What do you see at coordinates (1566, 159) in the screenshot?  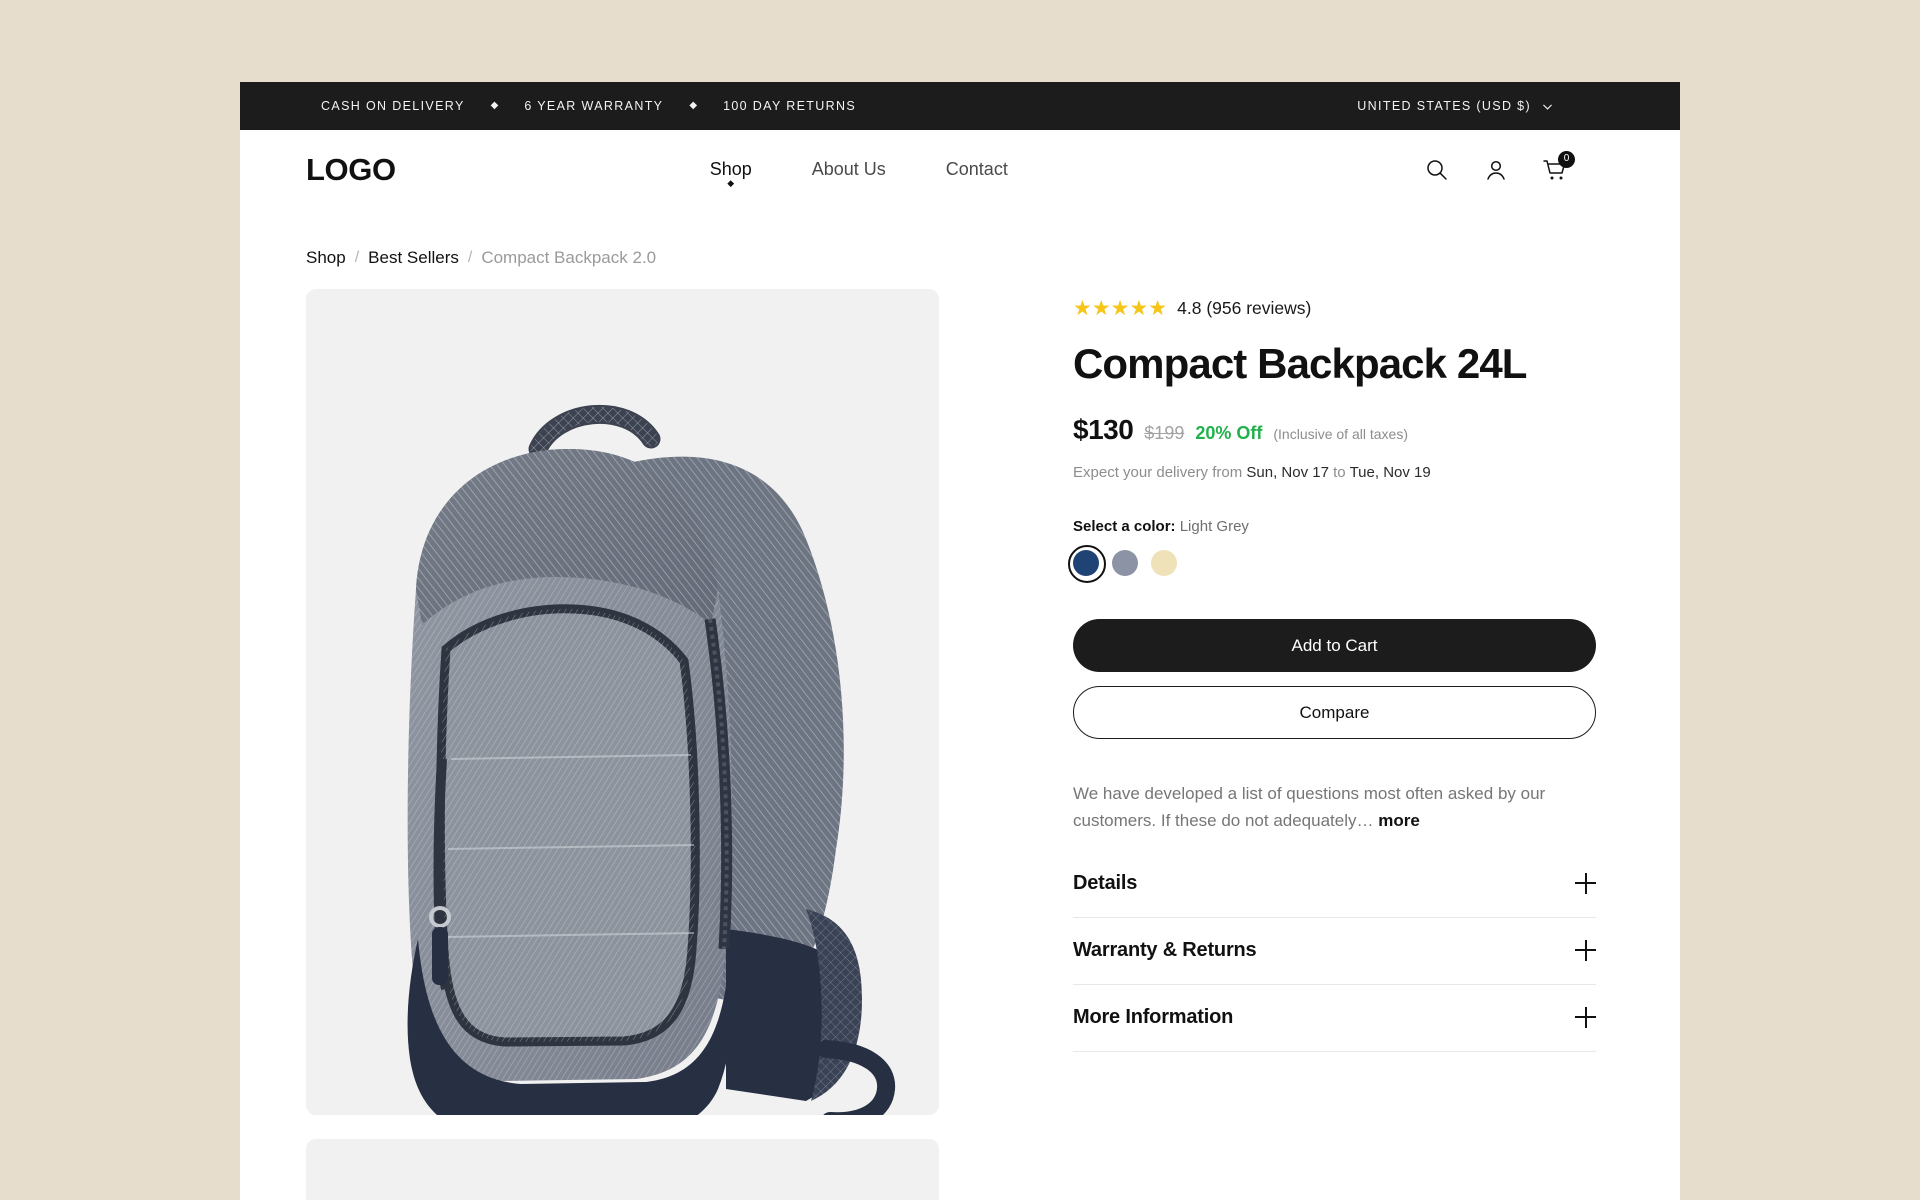 I see `cart-count-badge: 0` at bounding box center [1566, 159].